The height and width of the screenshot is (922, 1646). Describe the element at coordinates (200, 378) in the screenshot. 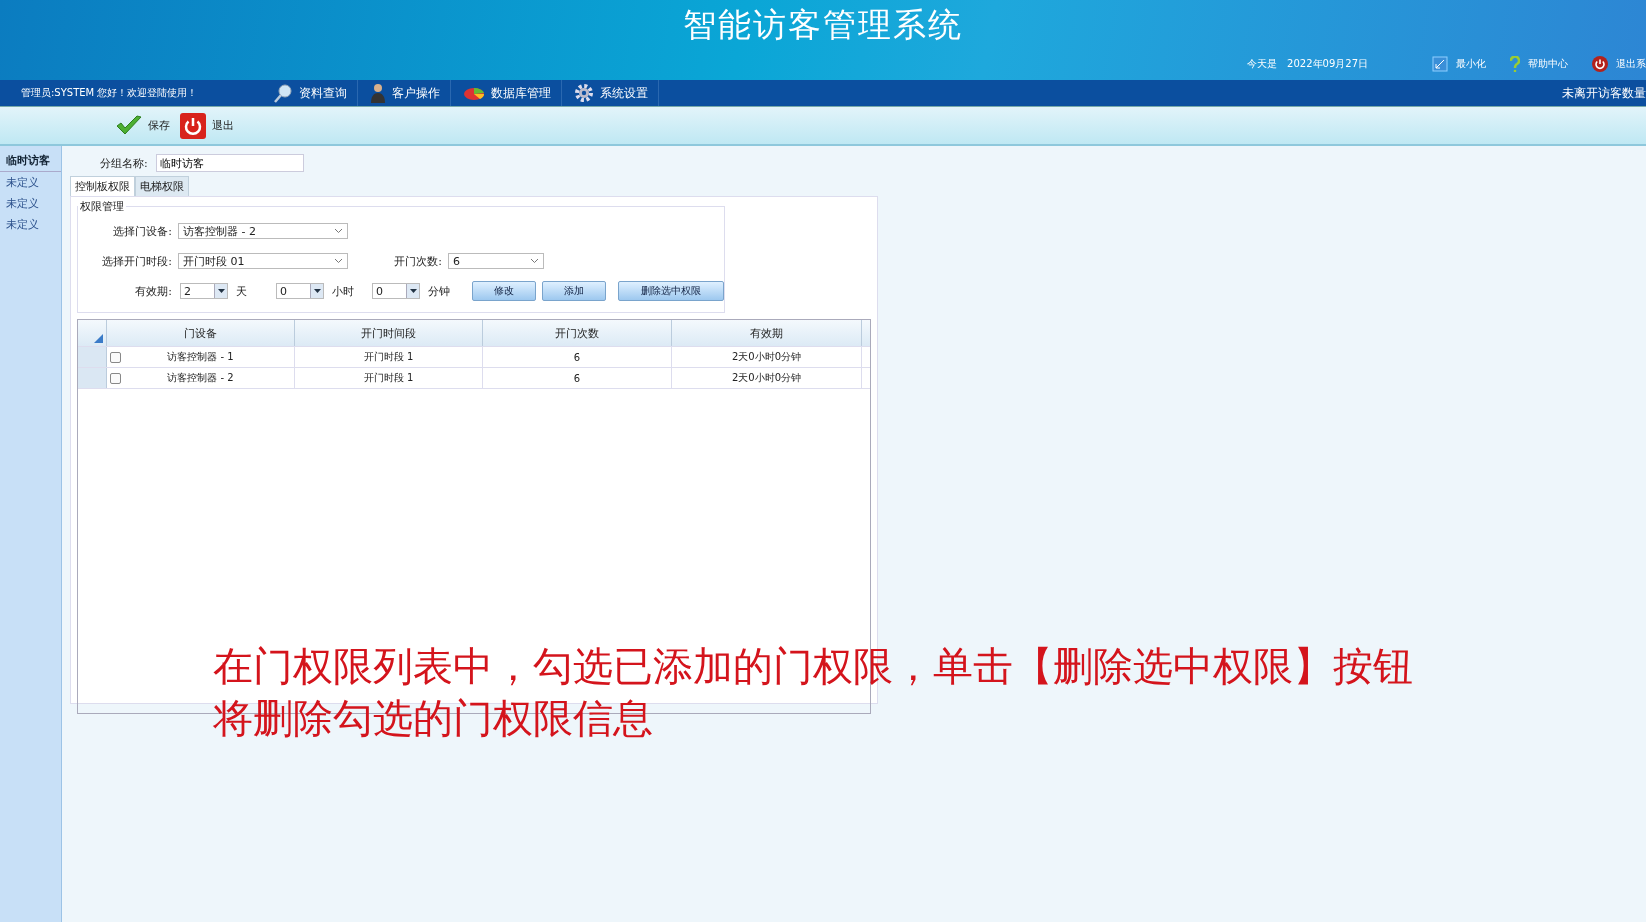

I see `table-cell: 访客控制器 - 2` at that location.